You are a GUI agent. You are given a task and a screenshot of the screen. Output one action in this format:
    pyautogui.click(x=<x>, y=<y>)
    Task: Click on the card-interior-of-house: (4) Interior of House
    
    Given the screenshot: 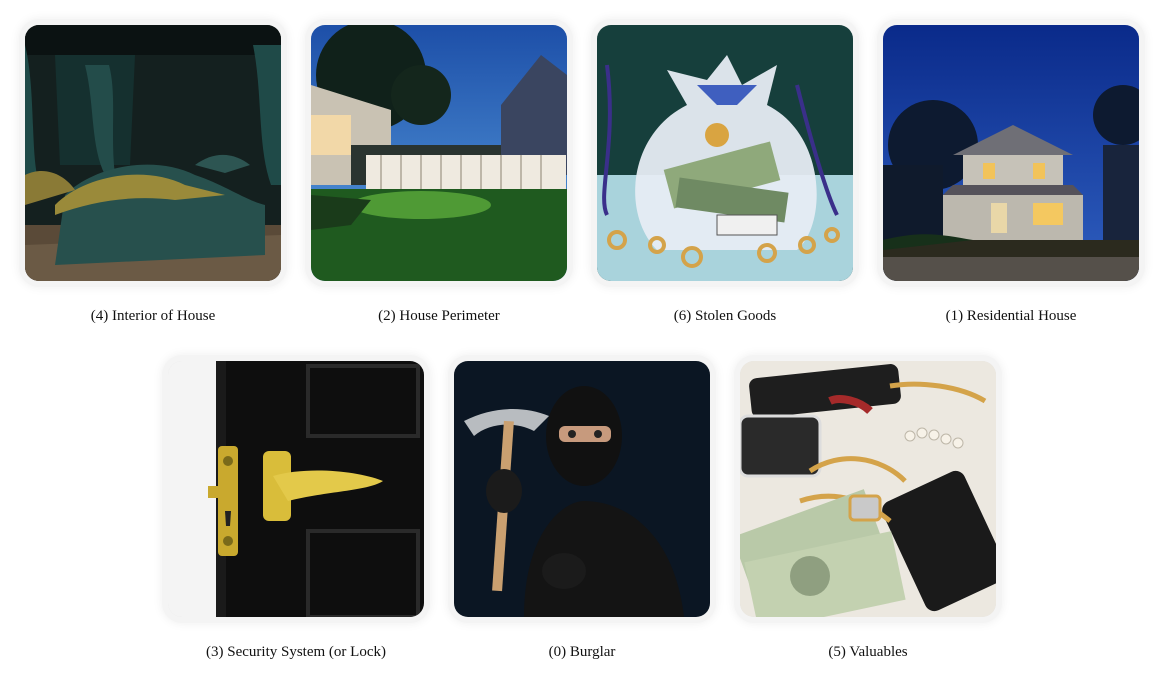 What is the action you would take?
    pyautogui.click(x=153, y=175)
    